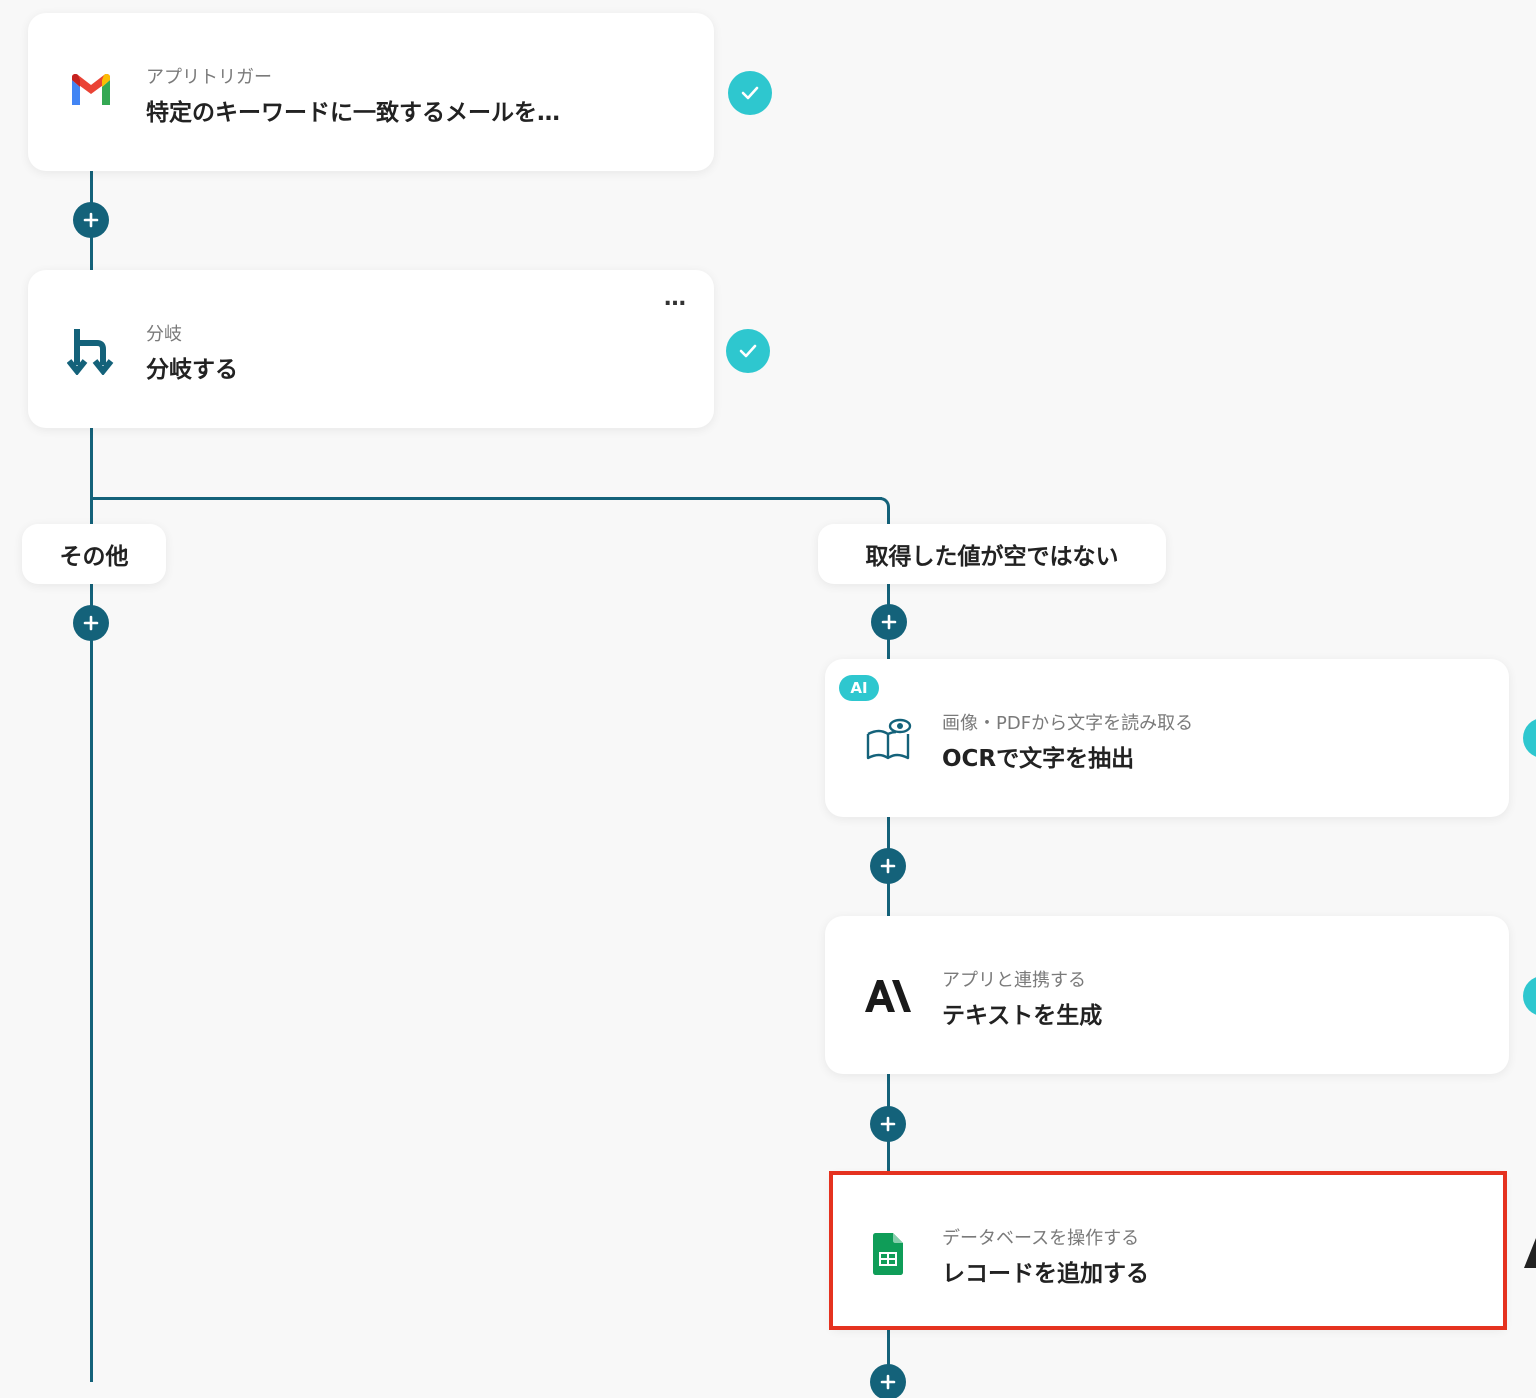  What do you see at coordinates (1168, 1250) in the screenshot?
I see `highlight-frame` at bounding box center [1168, 1250].